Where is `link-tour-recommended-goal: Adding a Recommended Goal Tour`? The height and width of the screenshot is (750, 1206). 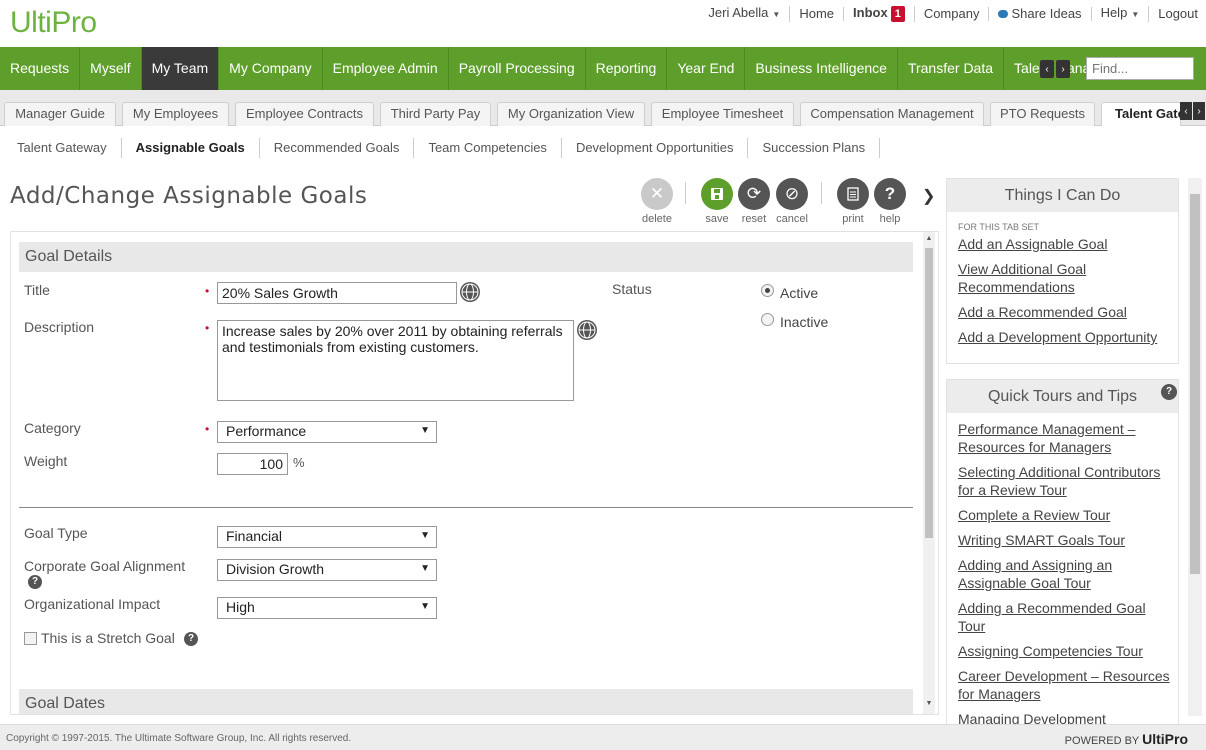
link-tour-recommended-goal: Adding a Recommended Goal Tour is located at coordinates (1065, 617).